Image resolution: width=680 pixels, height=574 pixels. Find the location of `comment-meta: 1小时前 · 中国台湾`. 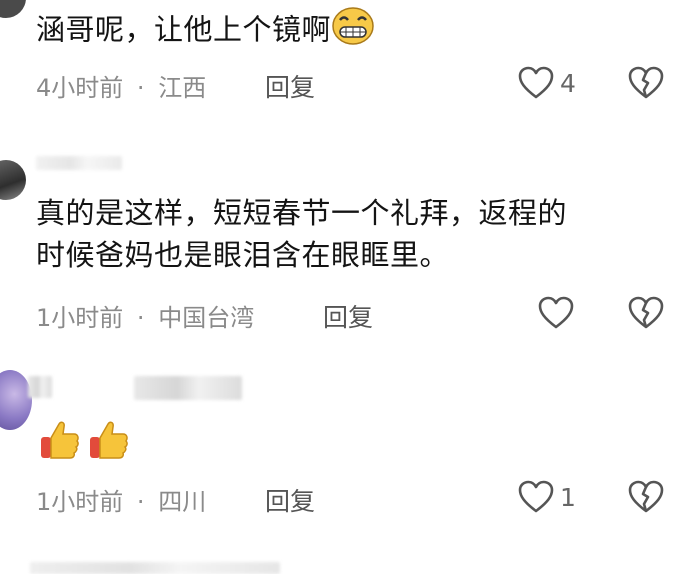

comment-meta: 1小时前 · 中国台湾 is located at coordinates (145, 315).